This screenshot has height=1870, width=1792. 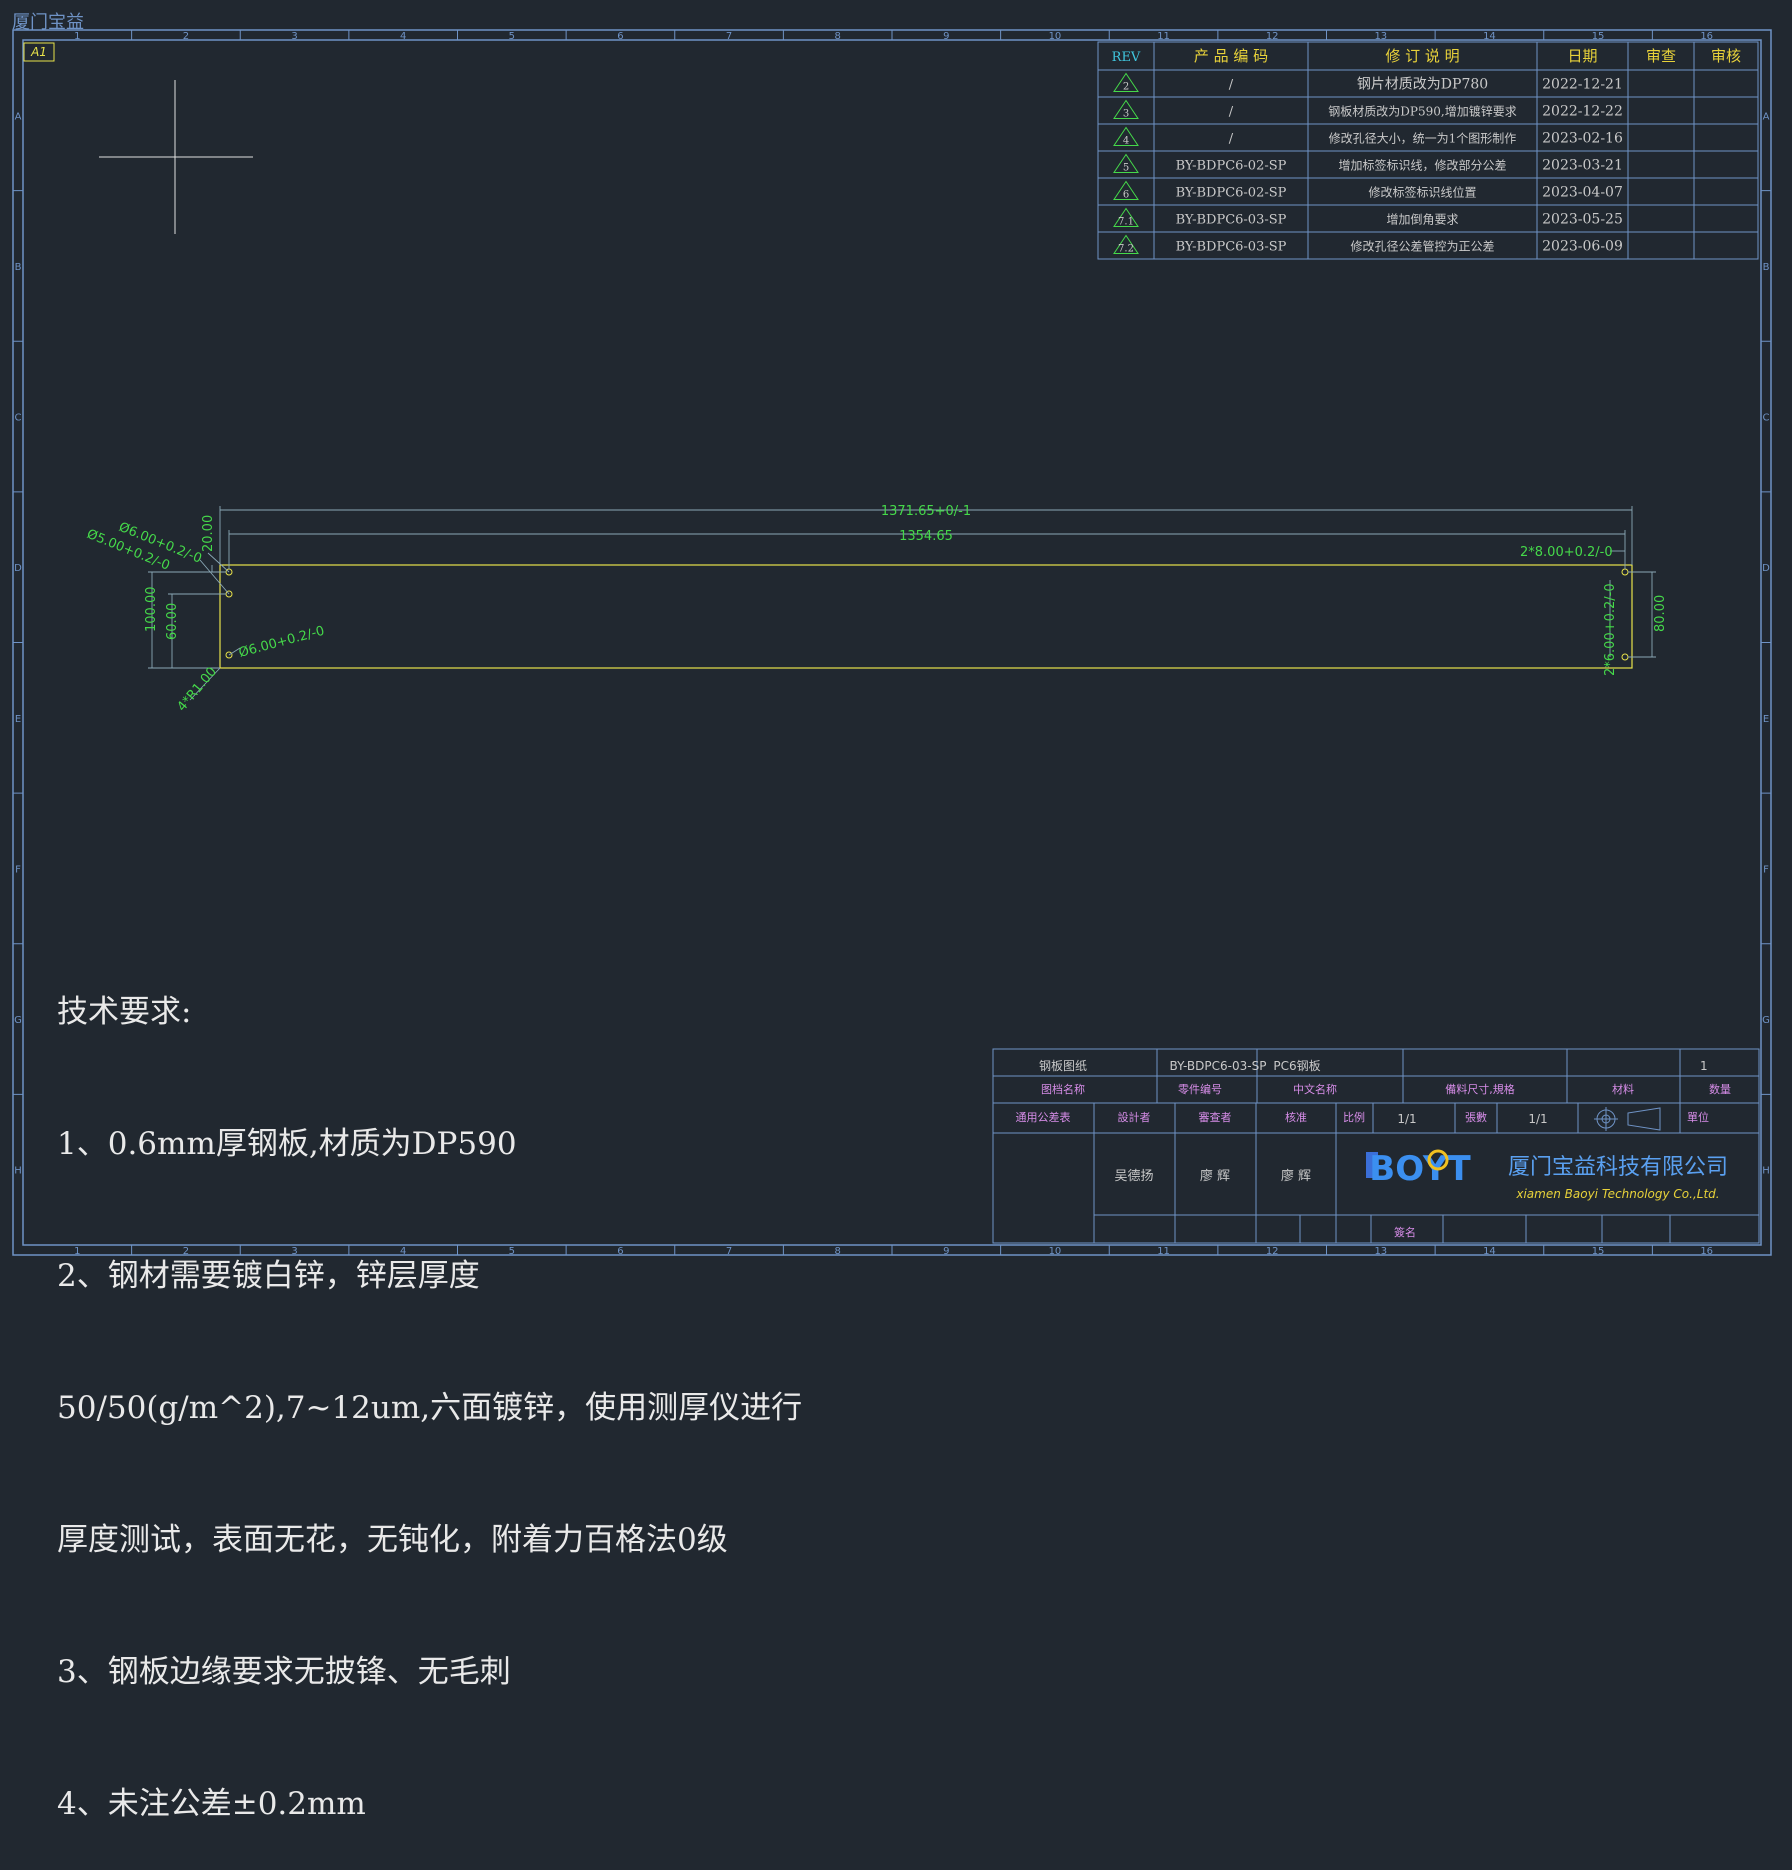 I want to click on zone-row-label-left: D, so click(x=18, y=568).